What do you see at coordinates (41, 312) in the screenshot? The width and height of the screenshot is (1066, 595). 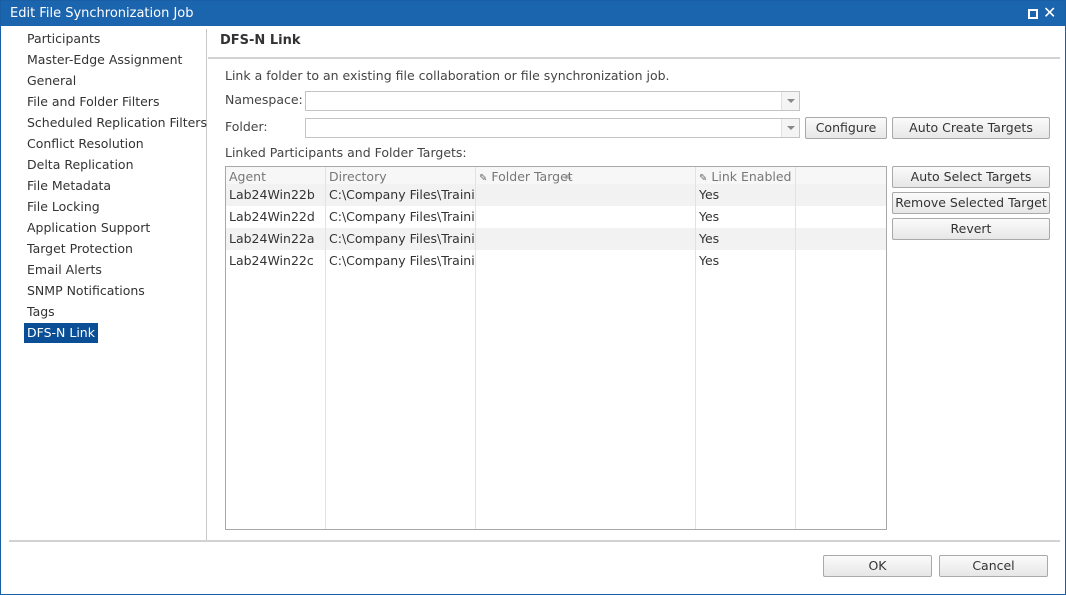 I see `sidebar-item-tags: Tags` at bounding box center [41, 312].